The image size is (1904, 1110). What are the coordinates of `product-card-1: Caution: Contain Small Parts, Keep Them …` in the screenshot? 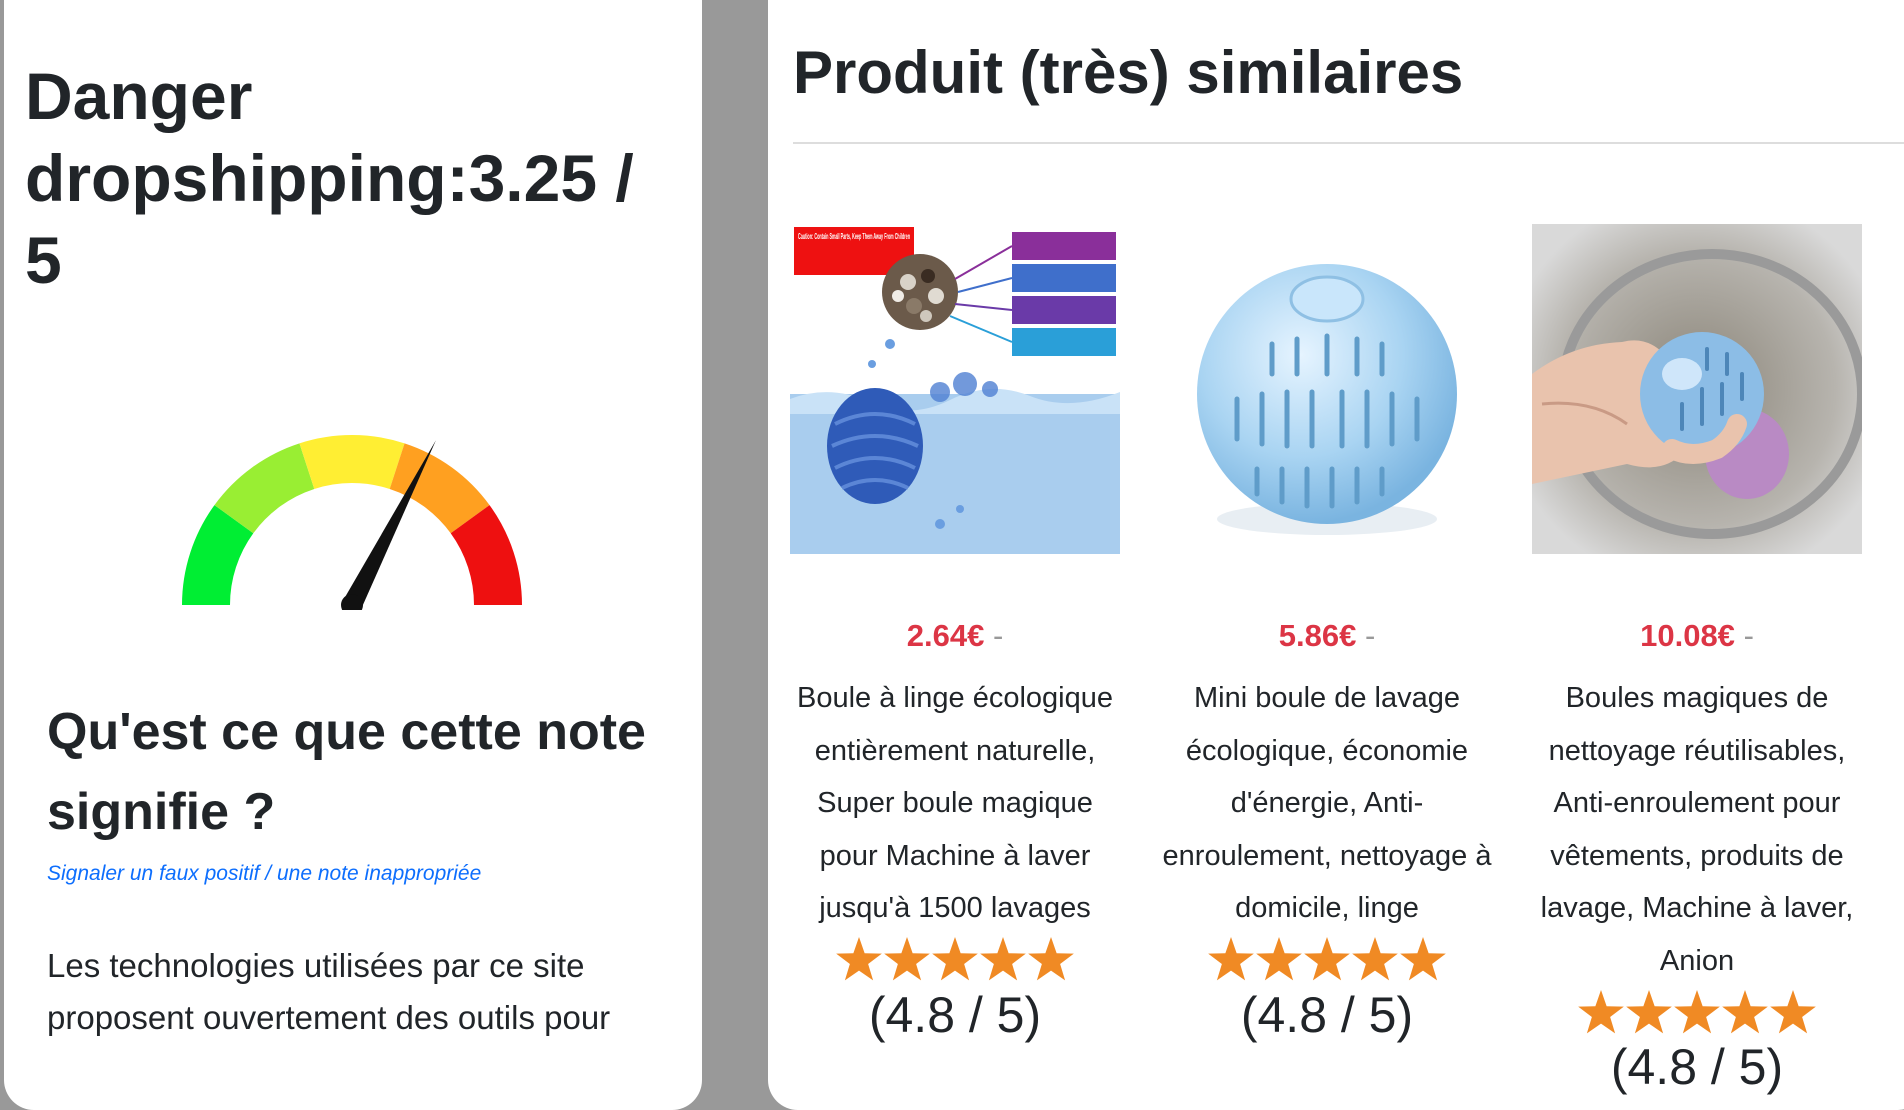 It's located at (955, 633).